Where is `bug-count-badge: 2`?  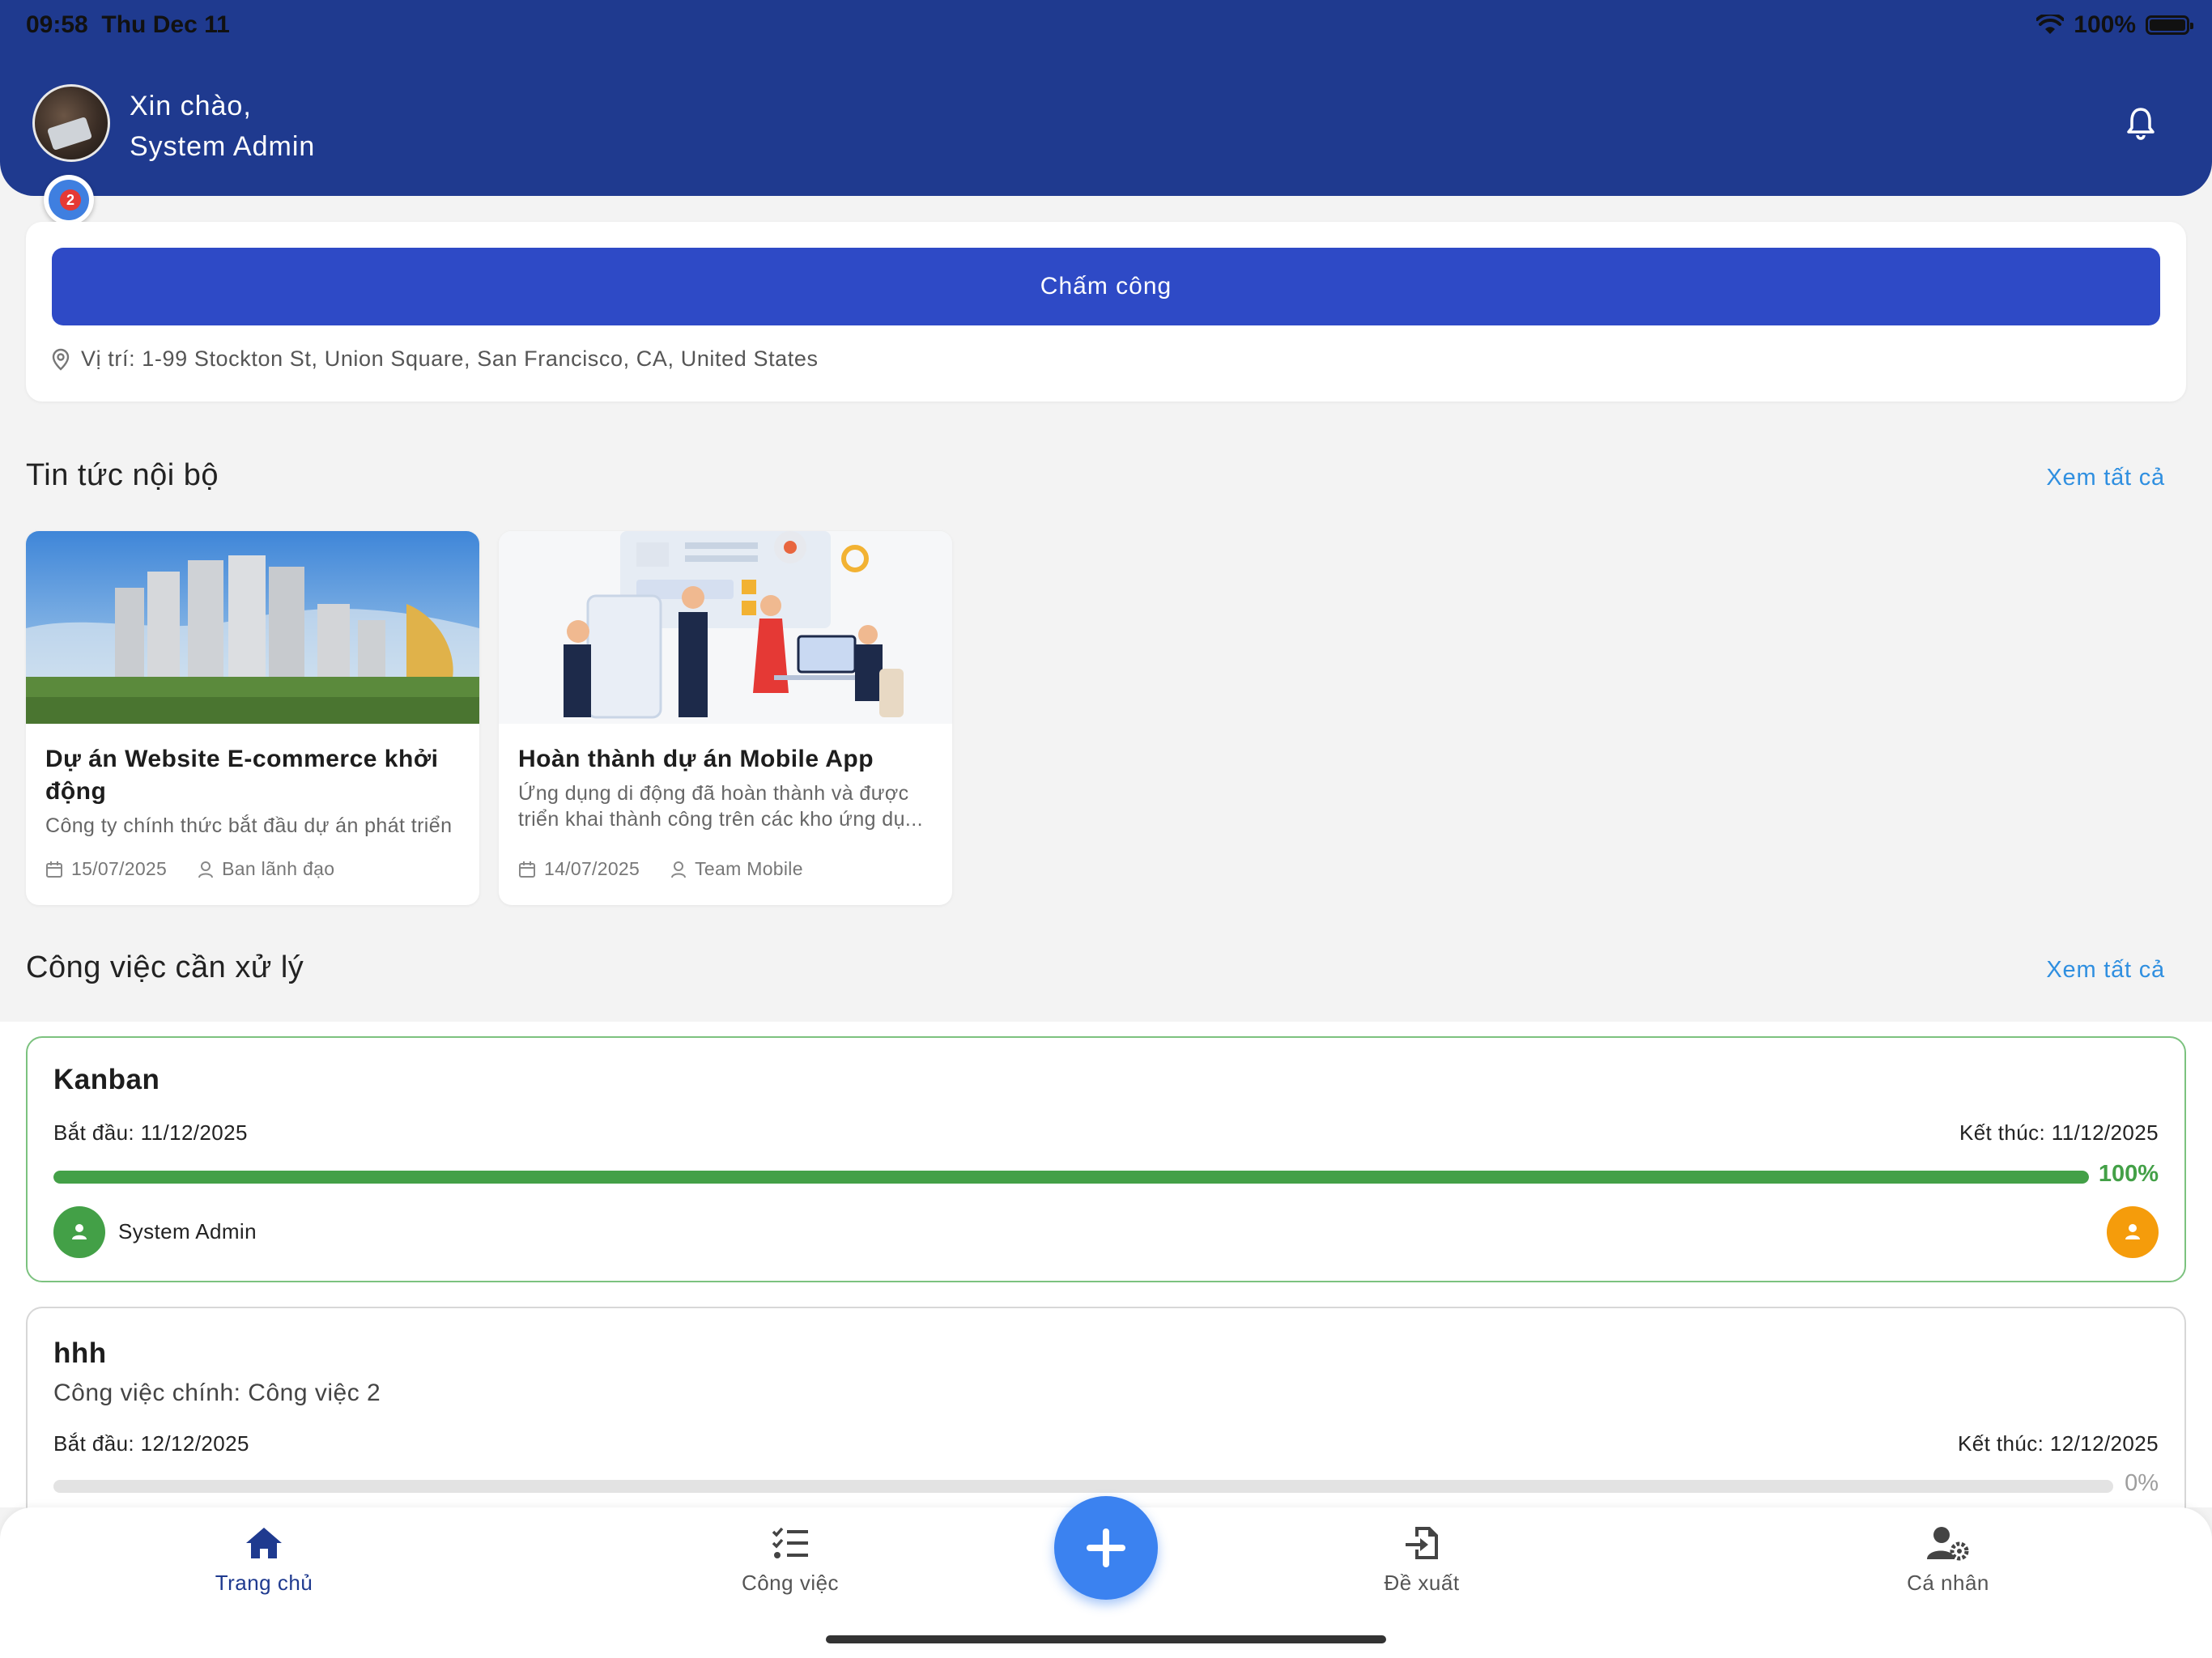
bug-count-badge: 2 is located at coordinates (71, 199).